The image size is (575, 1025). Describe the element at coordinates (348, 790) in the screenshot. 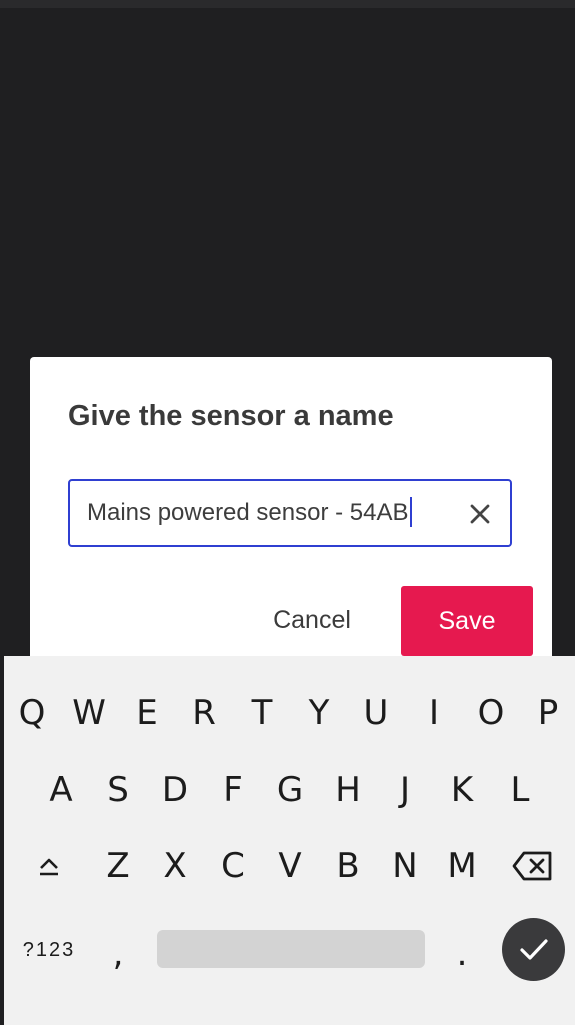

I see `key-h: H` at that location.